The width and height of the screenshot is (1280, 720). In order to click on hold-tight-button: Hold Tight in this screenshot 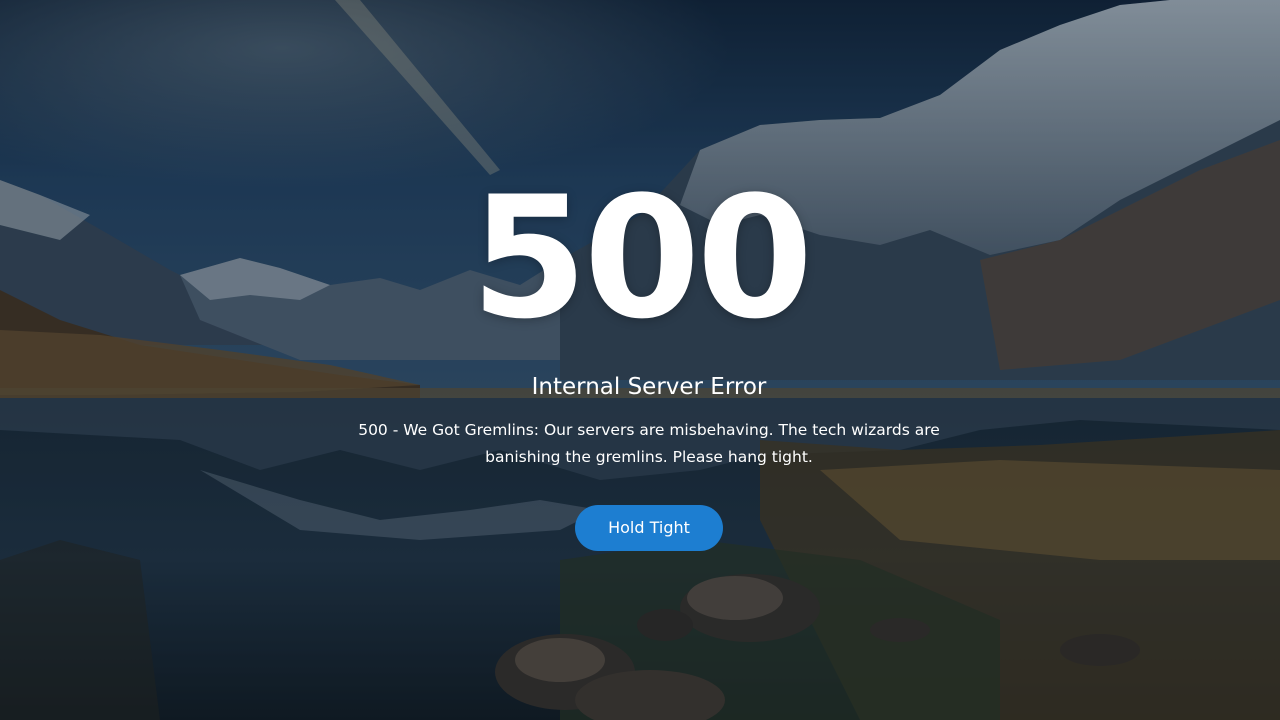, I will do `click(649, 528)`.